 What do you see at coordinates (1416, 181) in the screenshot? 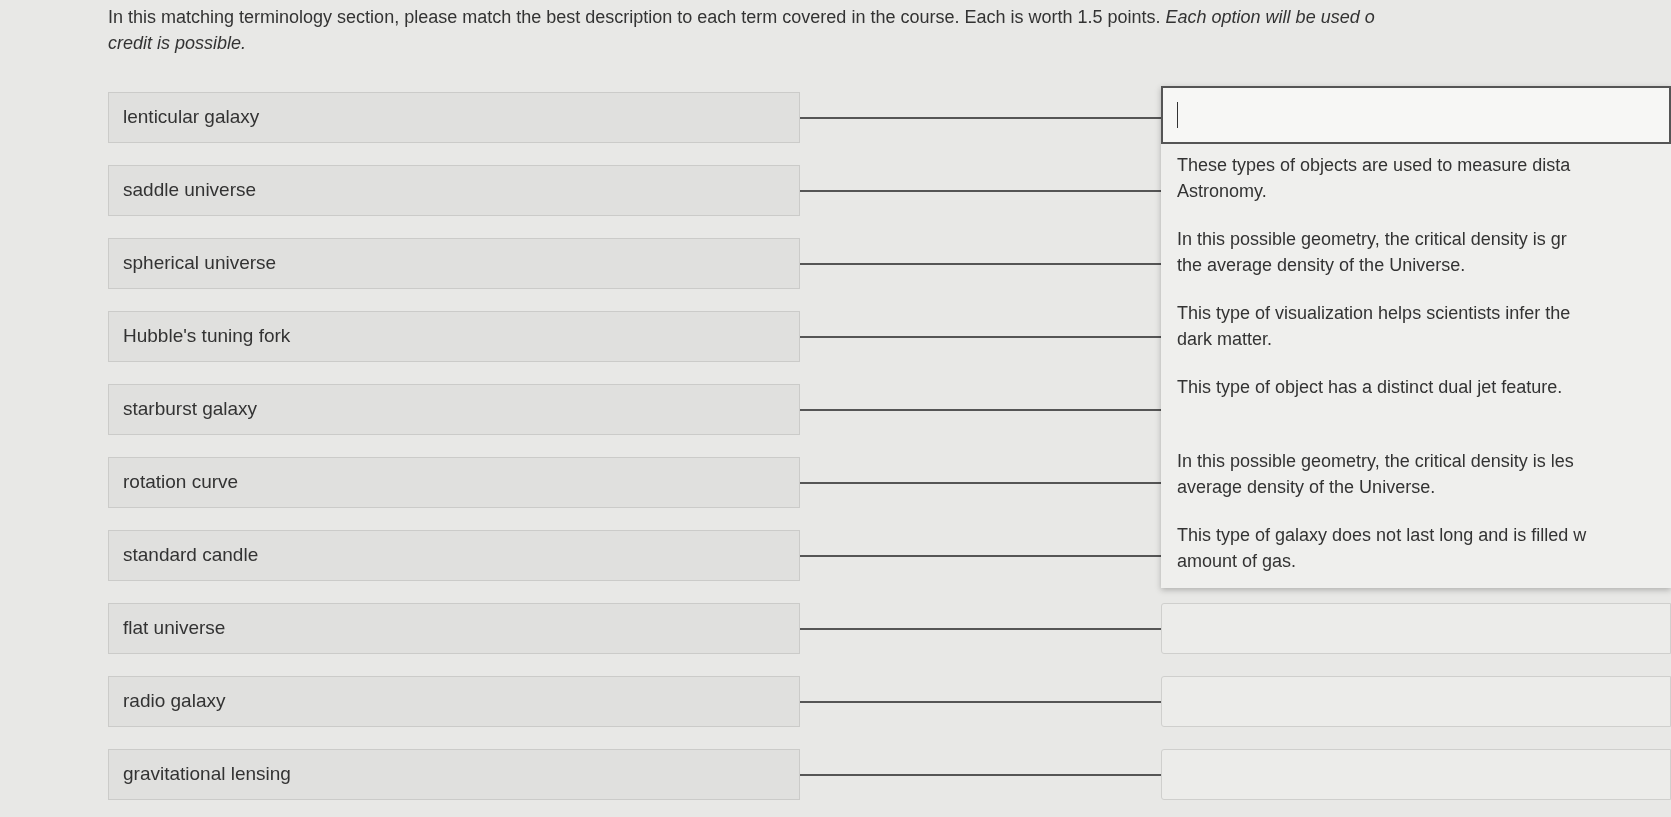
I see `dropdown-option: These types of objects are used to measure dista Astronomy.` at bounding box center [1416, 181].